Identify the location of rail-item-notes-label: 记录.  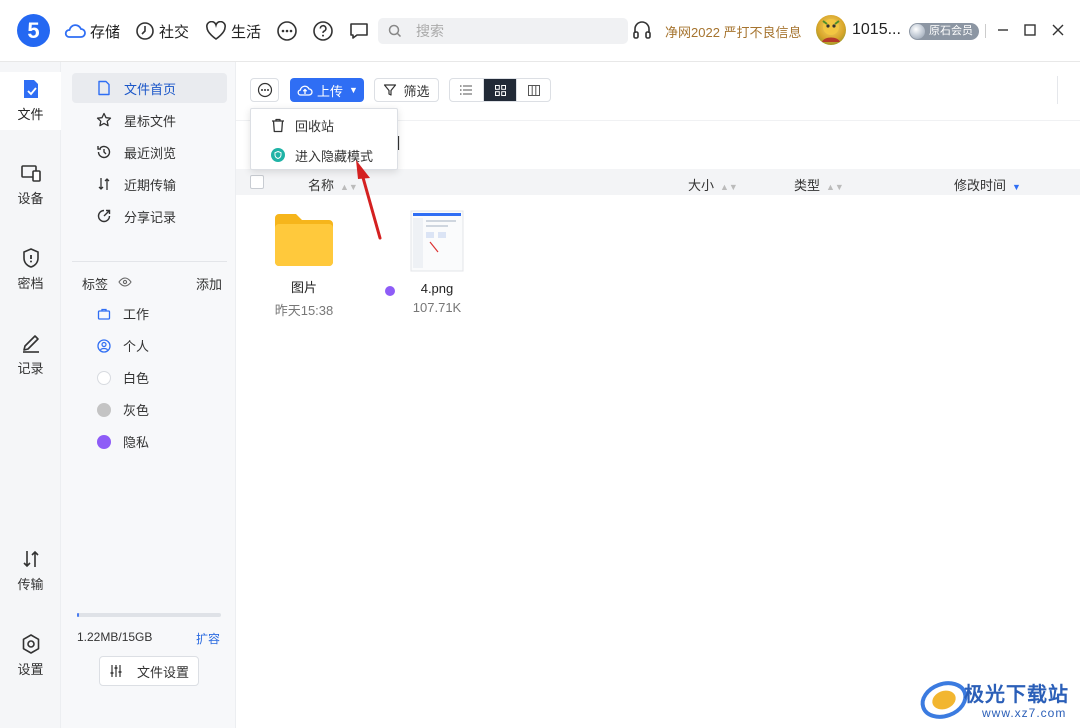
(30, 368).